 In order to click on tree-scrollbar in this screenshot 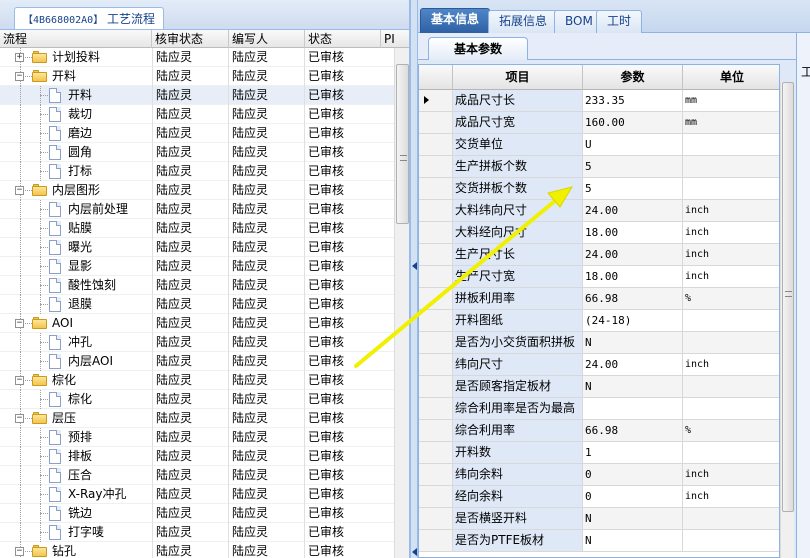, I will do `click(401, 303)`.